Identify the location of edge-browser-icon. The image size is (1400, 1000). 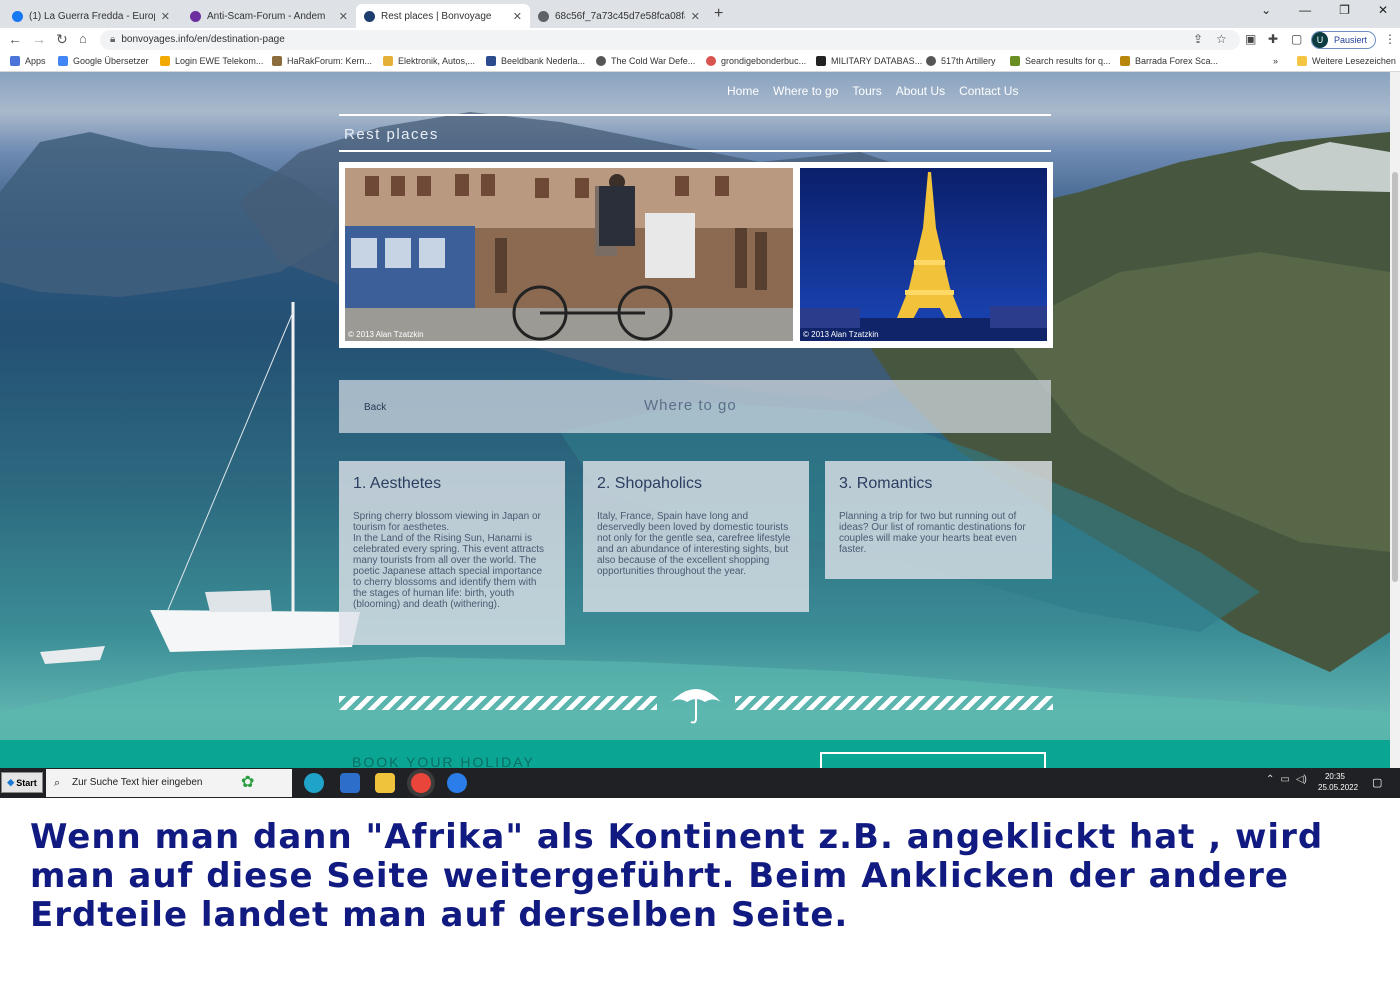
(314, 783).